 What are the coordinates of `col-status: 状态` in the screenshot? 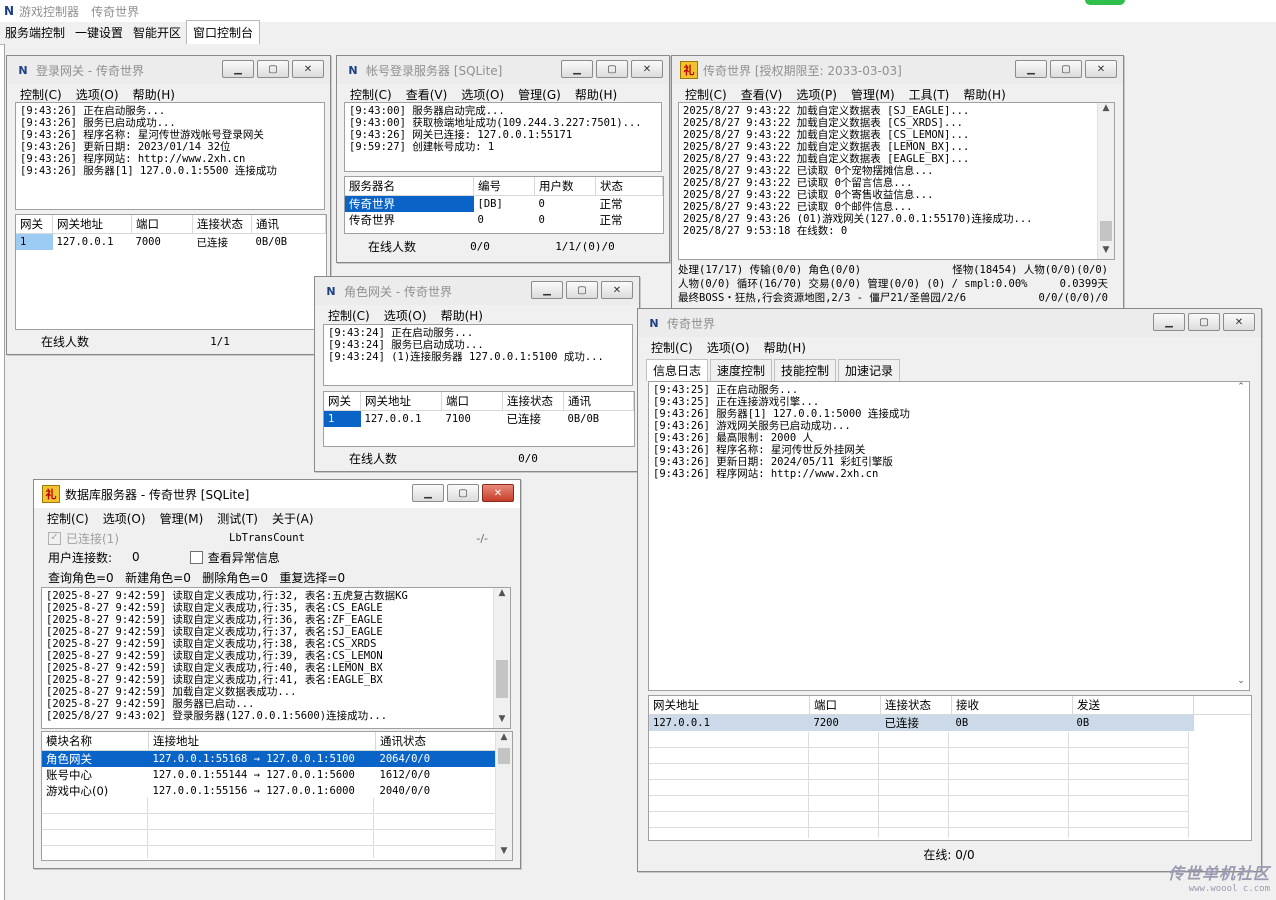 It's located at (629, 186).